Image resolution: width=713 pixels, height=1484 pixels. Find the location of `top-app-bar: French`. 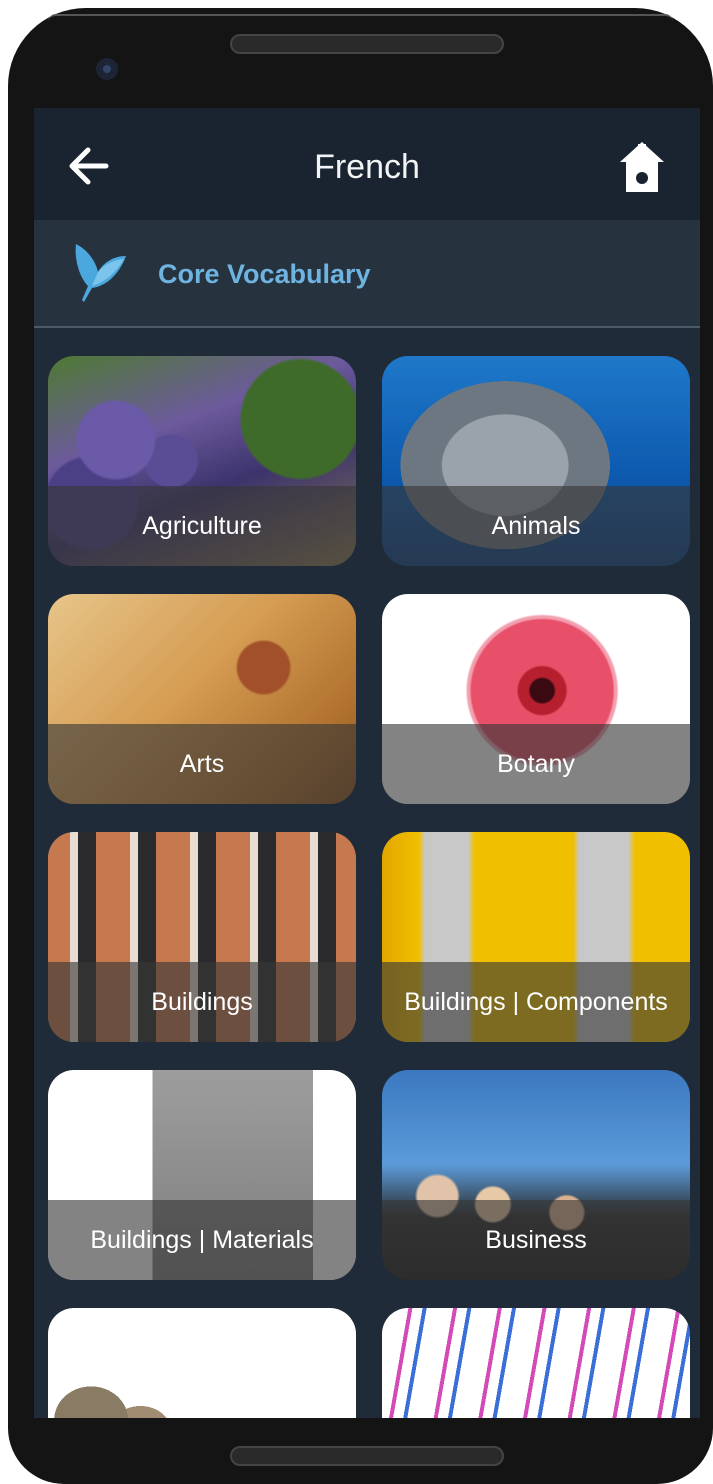

top-app-bar: French is located at coordinates (367, 164).